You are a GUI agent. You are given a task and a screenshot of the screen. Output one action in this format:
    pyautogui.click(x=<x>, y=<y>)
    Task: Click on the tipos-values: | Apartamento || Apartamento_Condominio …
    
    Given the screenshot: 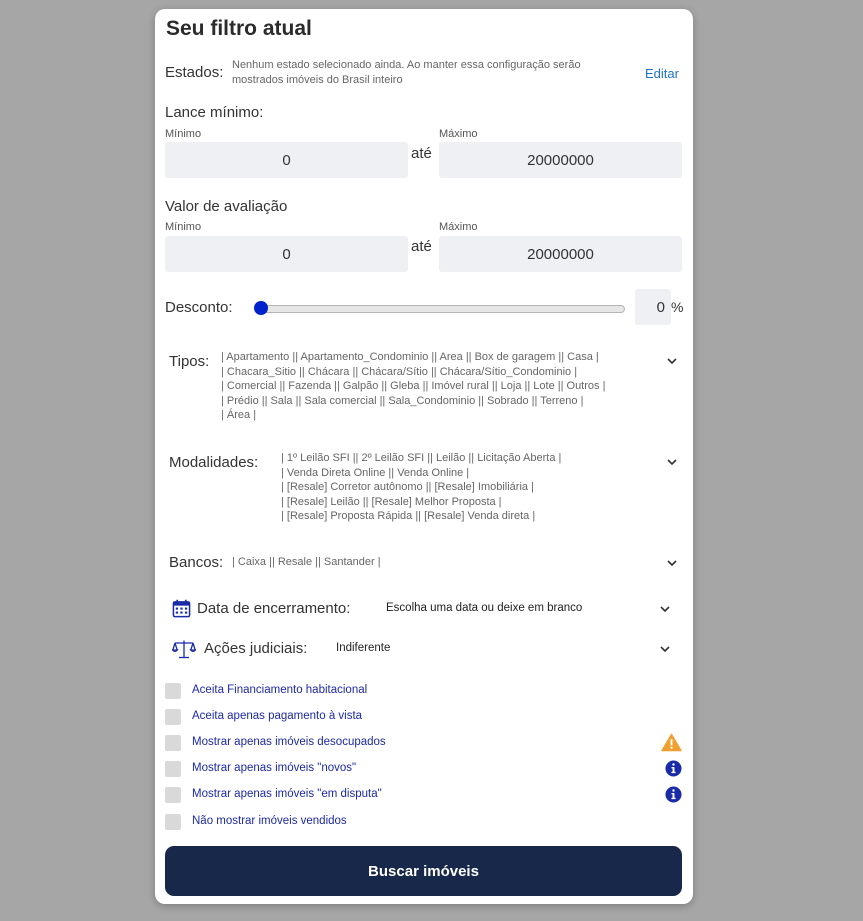 What is the action you would take?
    pyautogui.click(x=441, y=386)
    